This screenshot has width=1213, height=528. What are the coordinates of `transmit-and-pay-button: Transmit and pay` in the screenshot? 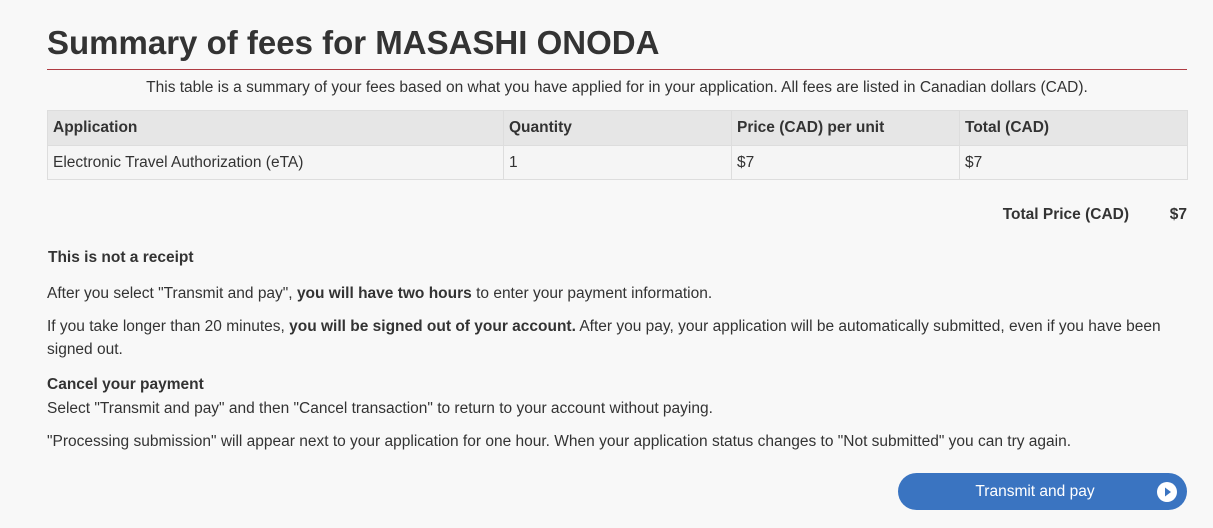 It's located at (1042, 491).